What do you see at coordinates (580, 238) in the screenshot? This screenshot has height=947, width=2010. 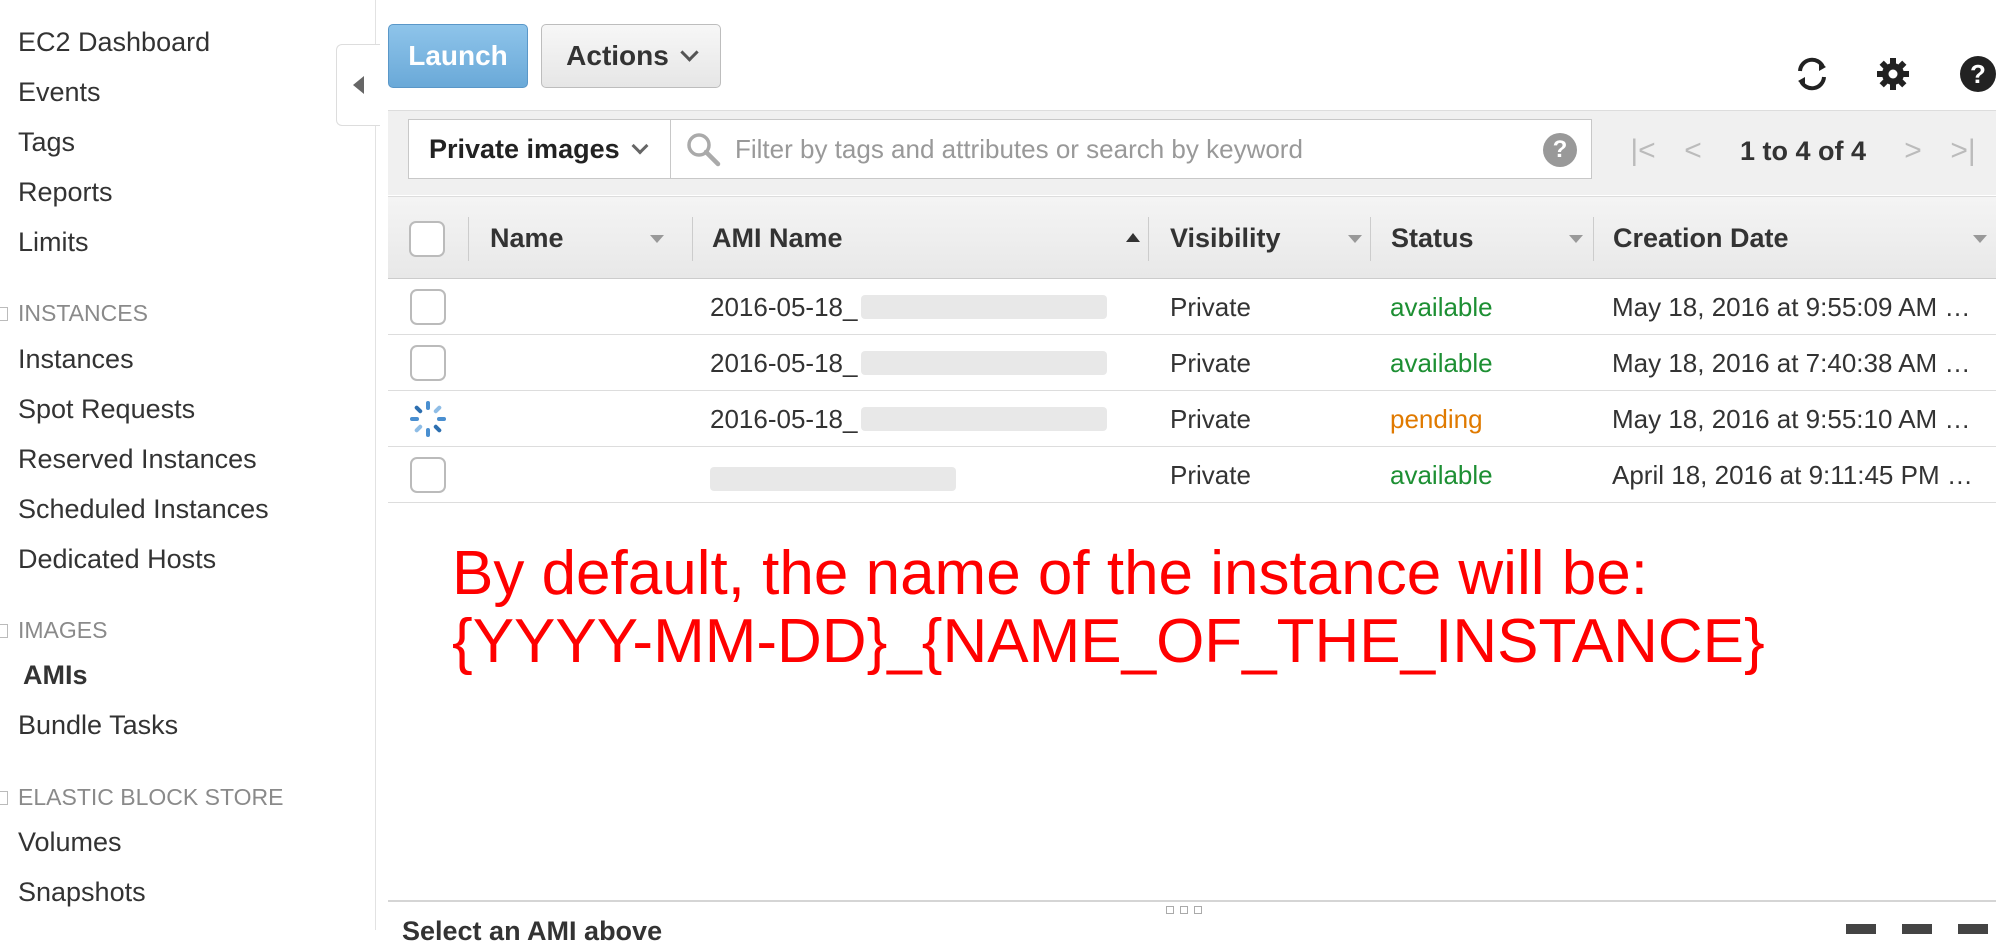 I see `column-header-name: Name` at bounding box center [580, 238].